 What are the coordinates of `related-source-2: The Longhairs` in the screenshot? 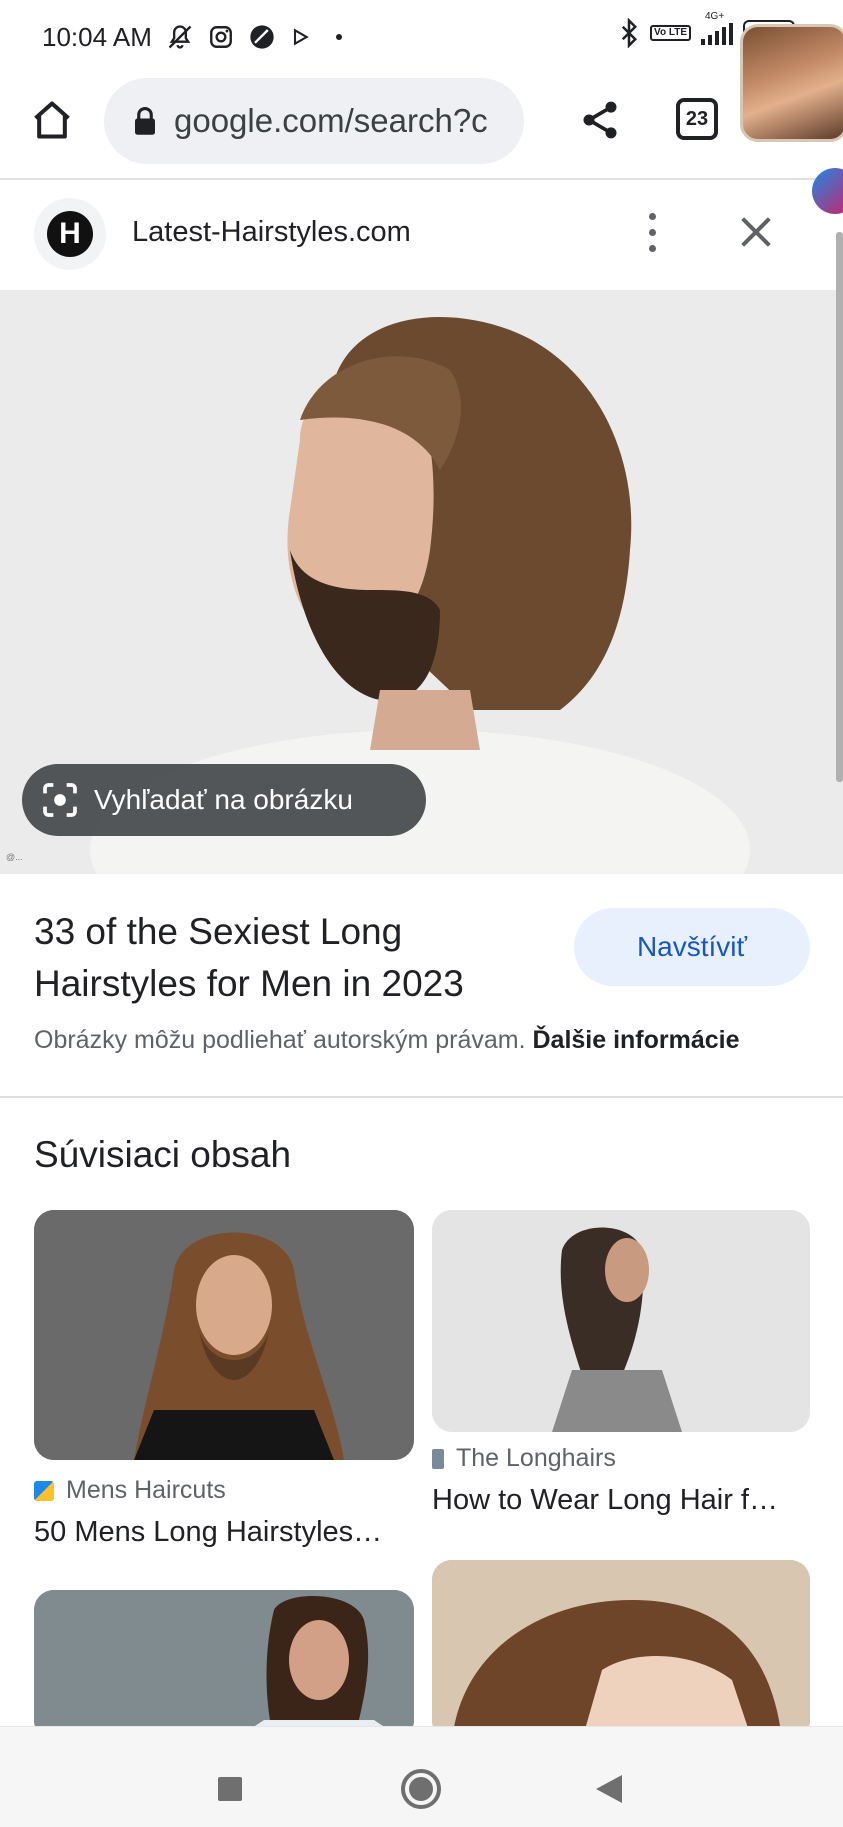 It's located at (524, 1458).